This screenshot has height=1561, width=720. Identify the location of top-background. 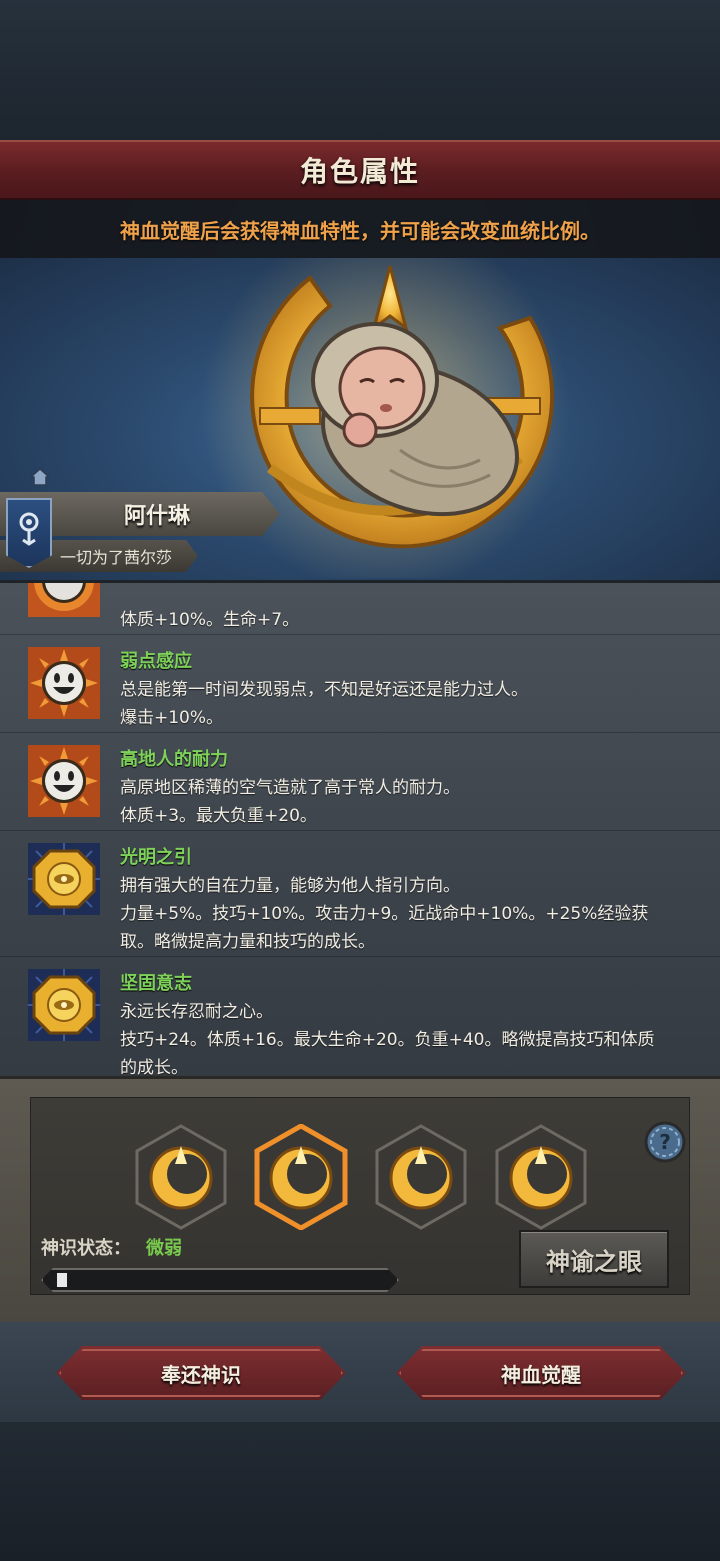
(360, 70).